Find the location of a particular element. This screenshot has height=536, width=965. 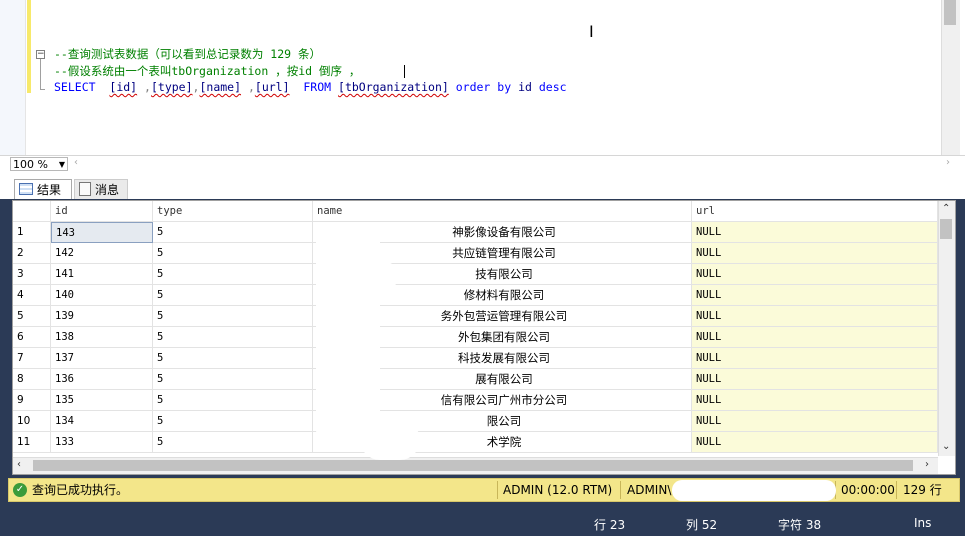

sql-column-name: [name] is located at coordinates (220, 87).